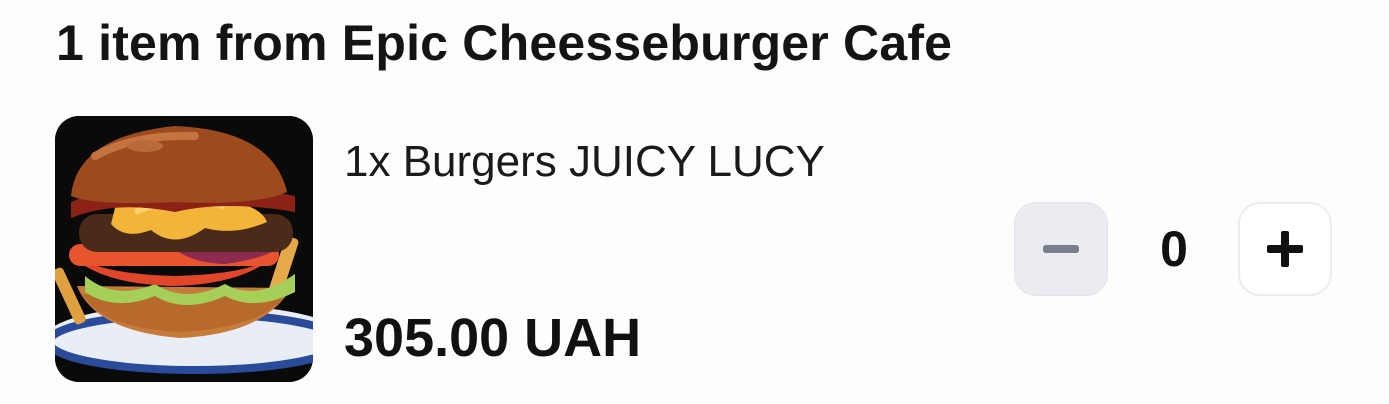 The width and height of the screenshot is (1389, 404). I want to click on quantity-value: 0, so click(1174, 249).